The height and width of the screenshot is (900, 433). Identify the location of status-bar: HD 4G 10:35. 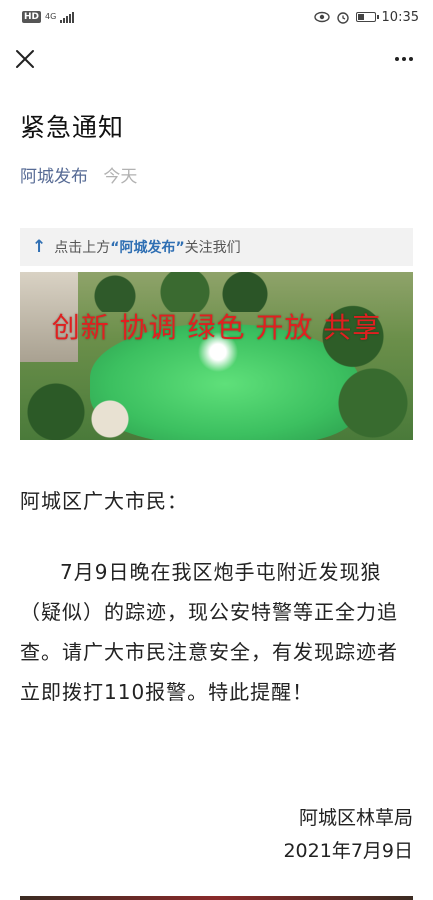
(216, 17).